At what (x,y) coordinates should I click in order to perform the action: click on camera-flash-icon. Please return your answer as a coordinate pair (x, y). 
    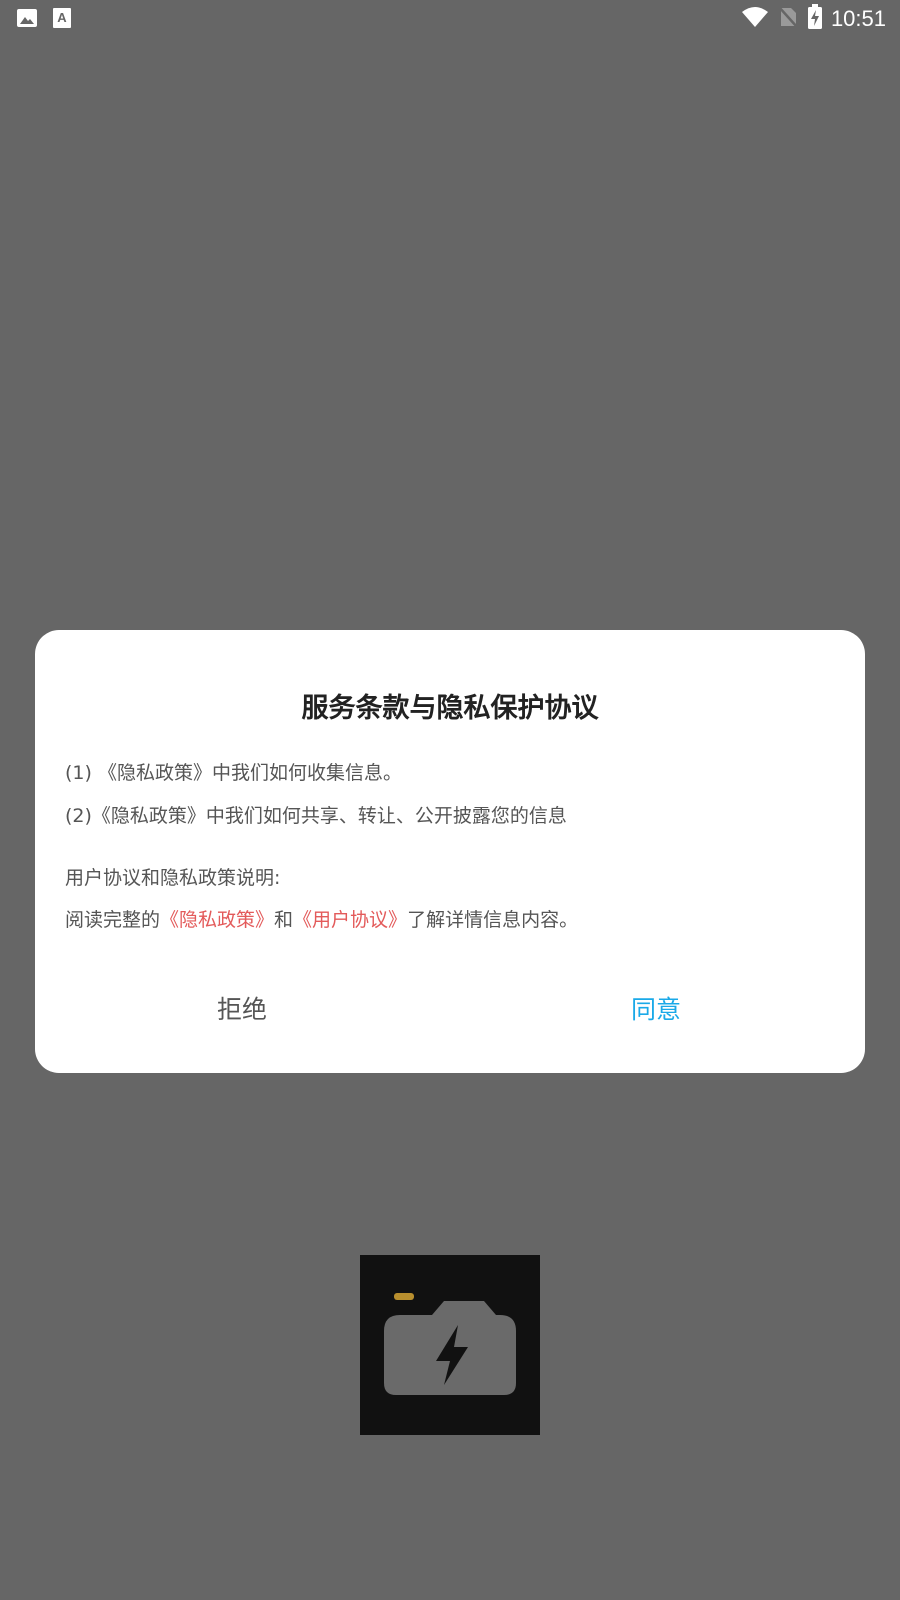
    Looking at the image, I should click on (450, 1347).